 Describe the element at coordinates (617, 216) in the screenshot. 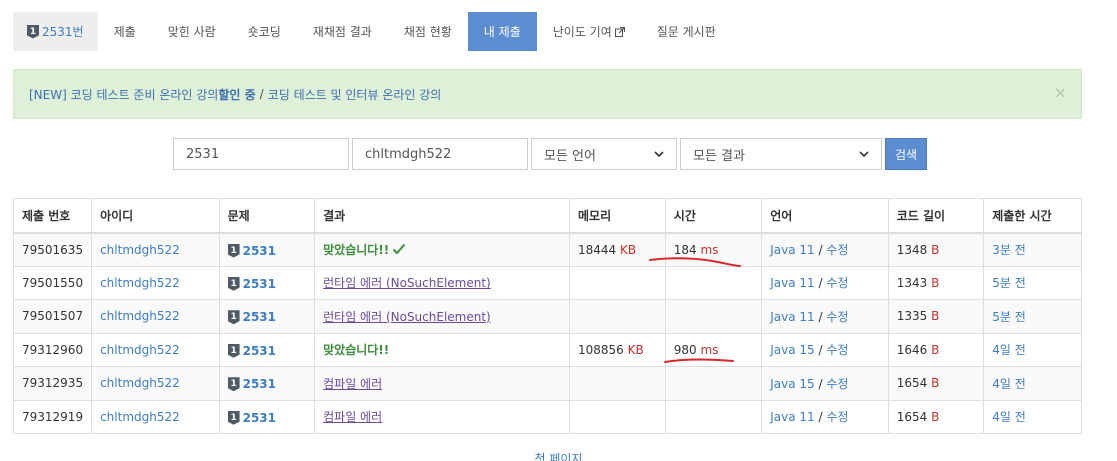

I see `header-memory: 메모리` at that location.